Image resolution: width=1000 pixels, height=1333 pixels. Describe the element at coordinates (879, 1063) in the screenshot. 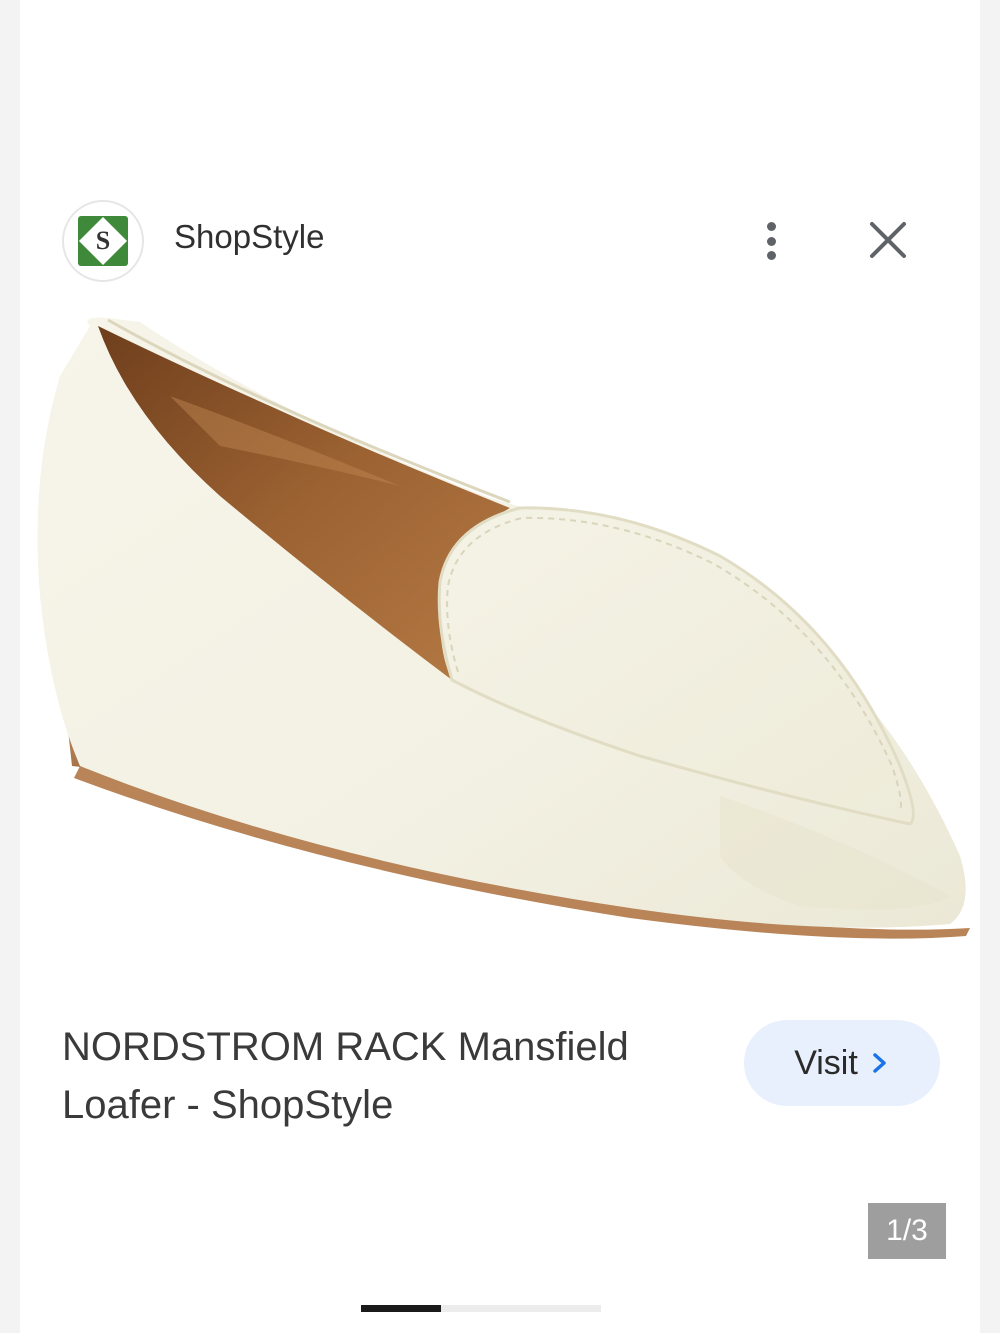

I see `chevron-right-icon` at that location.